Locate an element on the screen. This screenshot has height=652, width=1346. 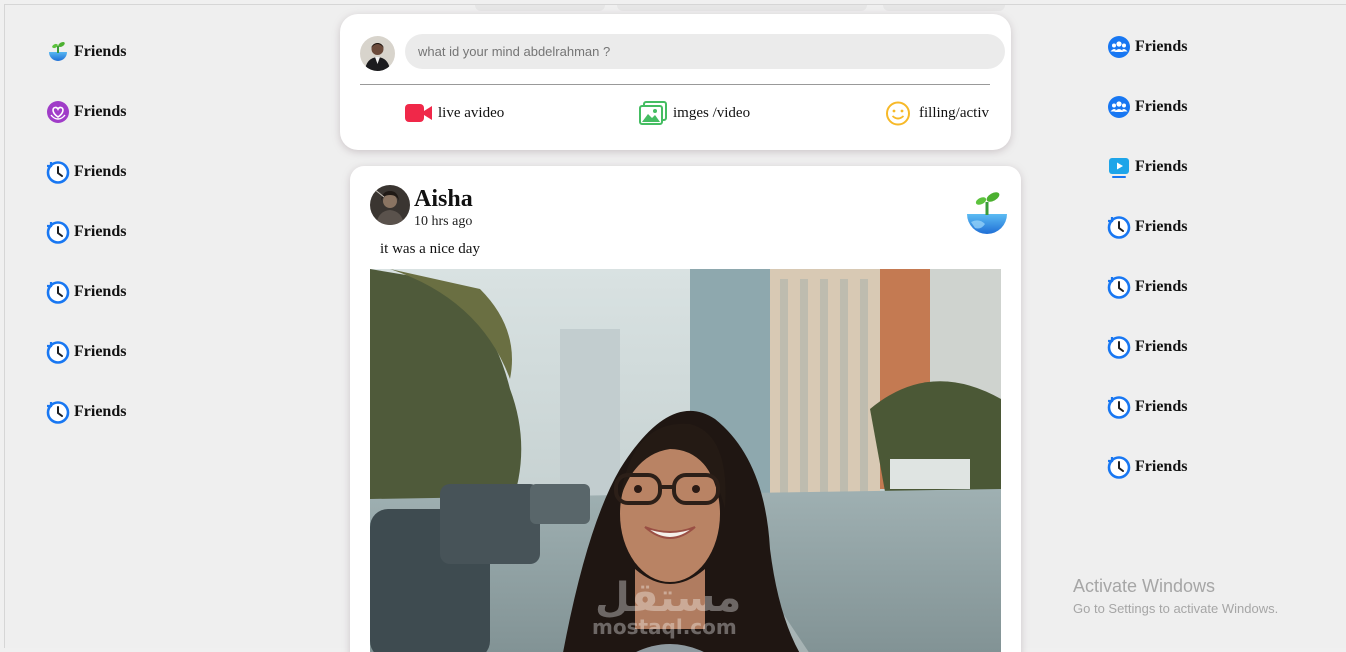
post-timestamp: 10 hrs ago is located at coordinates (443, 221).